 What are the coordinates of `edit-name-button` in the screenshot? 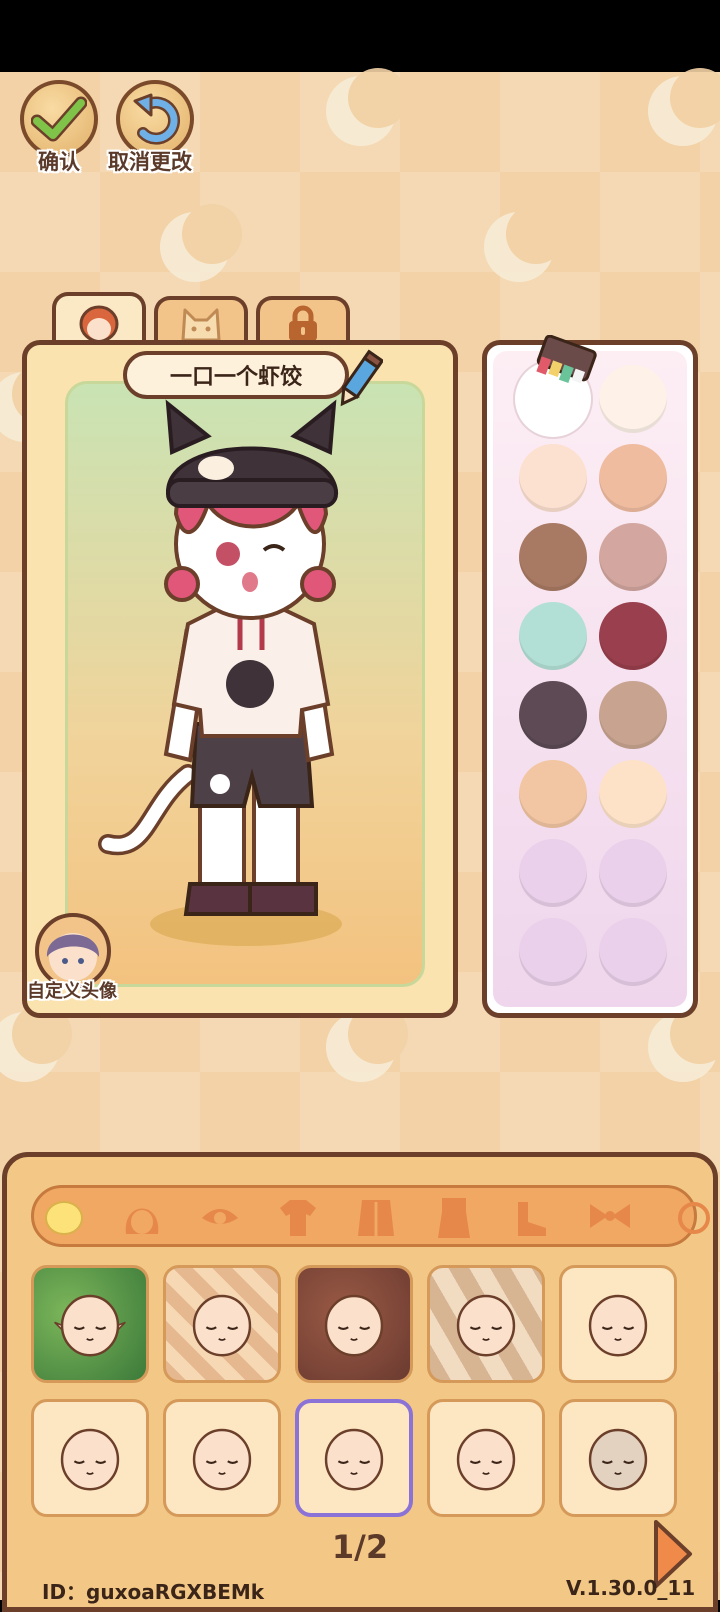 It's located at (360, 382).